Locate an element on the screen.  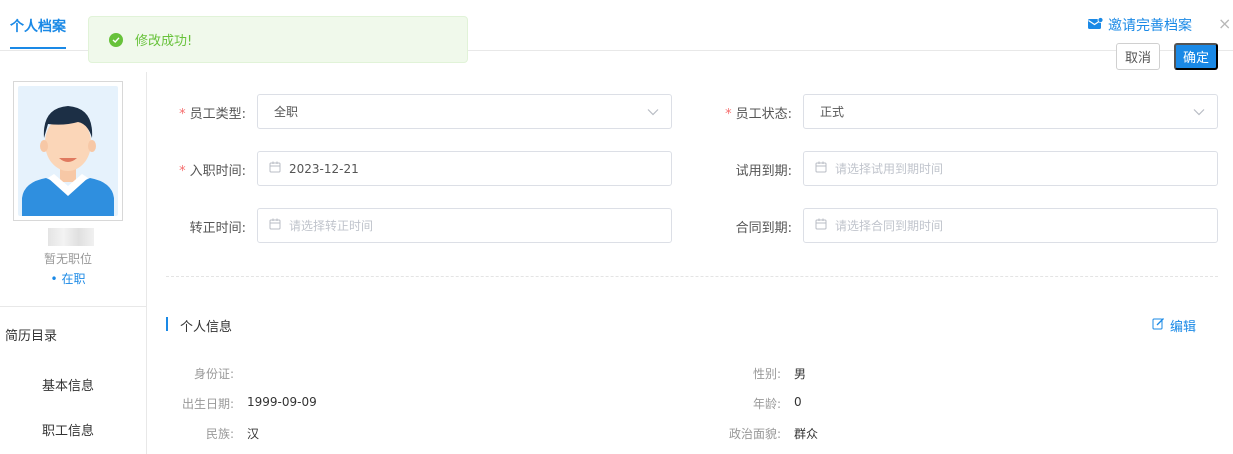
contract-end-label: 合同到期: is located at coordinates (763, 228).